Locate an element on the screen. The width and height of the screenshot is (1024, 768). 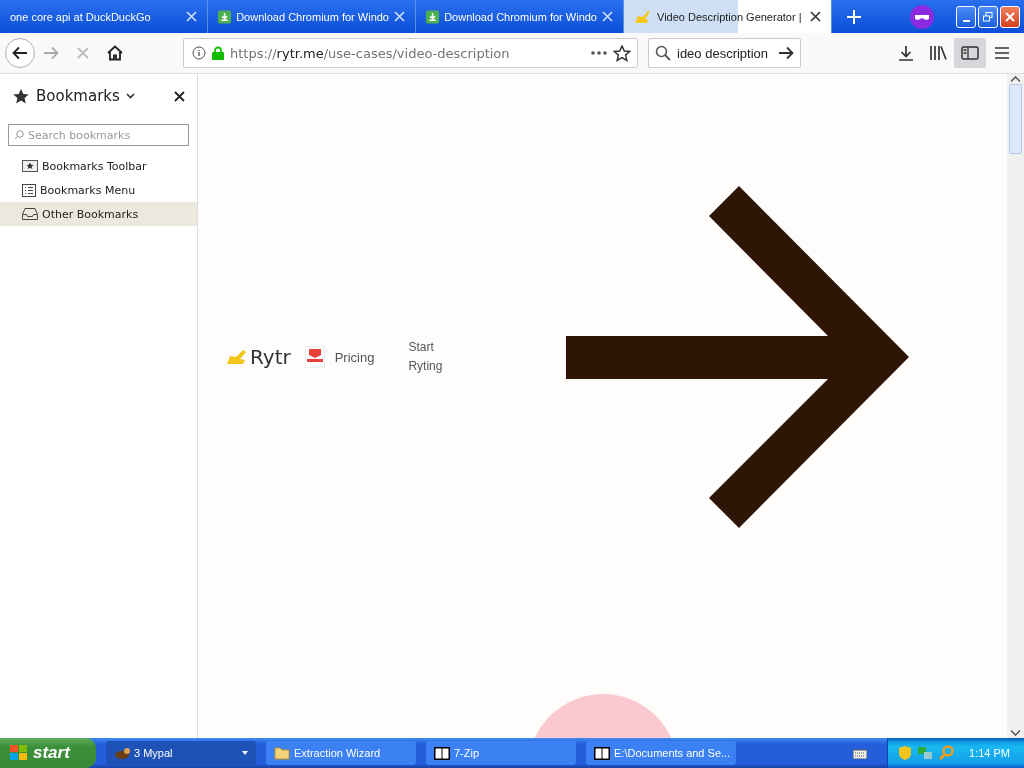
close-button is located at coordinates (1010, 16).